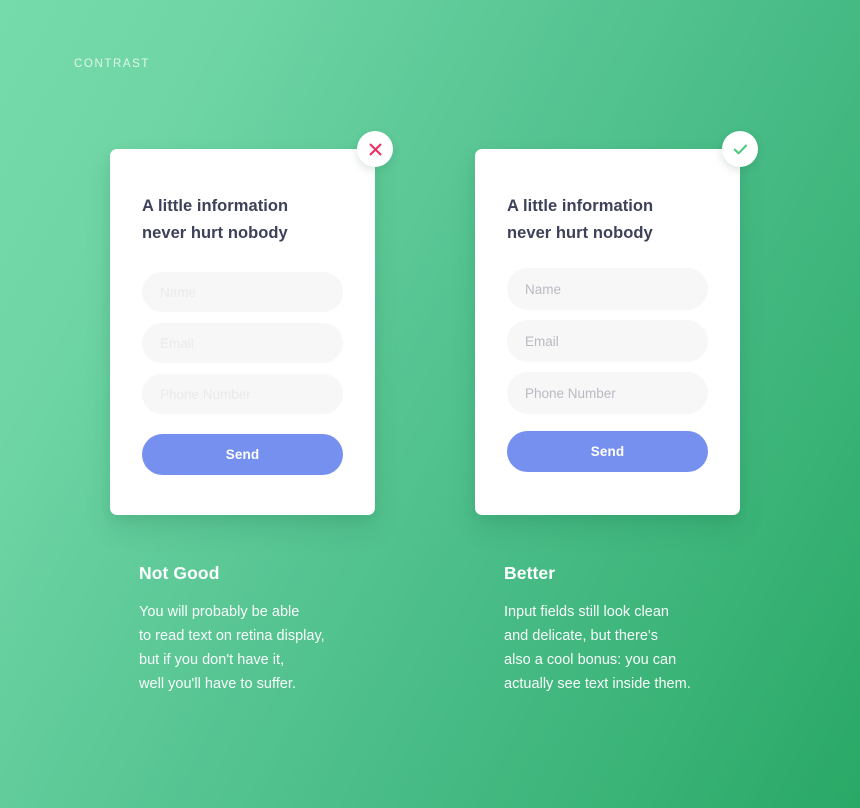 The height and width of the screenshot is (808, 860). Describe the element at coordinates (112, 64) in the screenshot. I see `section-eyebrow-label: CONTRAST` at that location.